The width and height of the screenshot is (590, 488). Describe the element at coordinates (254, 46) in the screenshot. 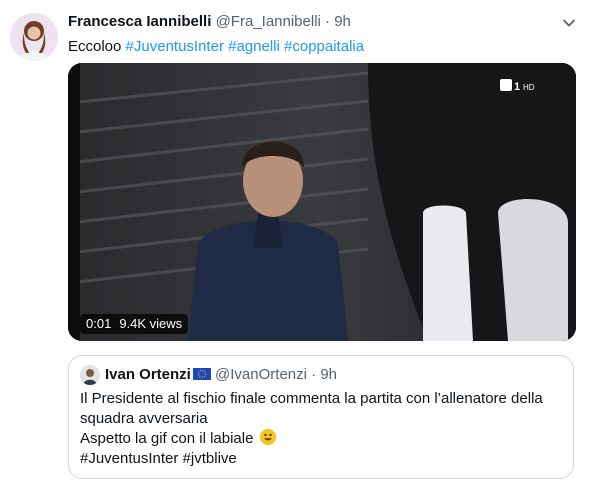

I see `hashtag-link: #agnelli` at that location.